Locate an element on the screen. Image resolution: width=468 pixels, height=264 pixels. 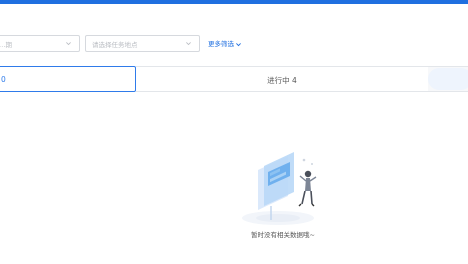
tab-next-highlight is located at coordinates (448, 79).